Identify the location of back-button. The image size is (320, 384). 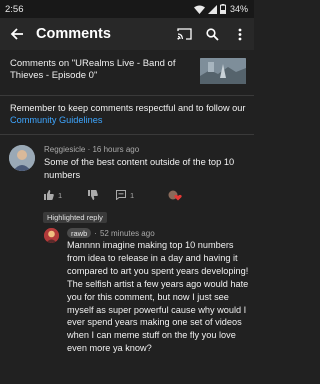
(17, 34).